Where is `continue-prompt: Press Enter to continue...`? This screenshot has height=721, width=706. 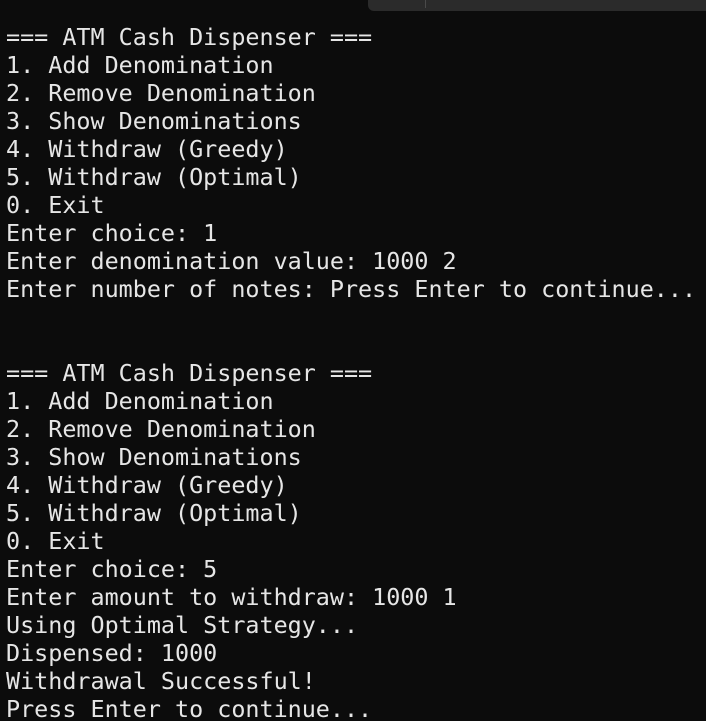 continue-prompt: Press Enter to continue... is located at coordinates (189, 708).